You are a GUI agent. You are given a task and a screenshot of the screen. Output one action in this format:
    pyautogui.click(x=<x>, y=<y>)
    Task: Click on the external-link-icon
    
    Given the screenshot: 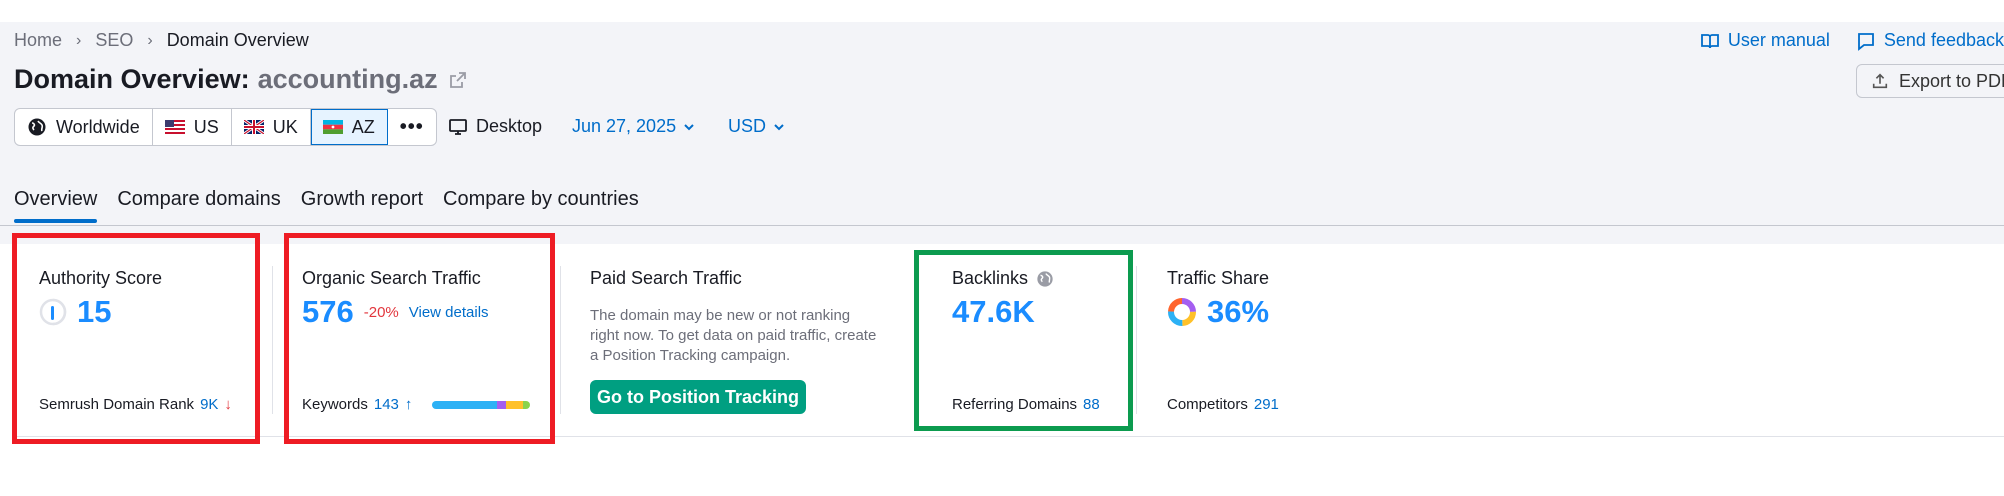 What is the action you would take?
    pyautogui.click(x=458, y=80)
    